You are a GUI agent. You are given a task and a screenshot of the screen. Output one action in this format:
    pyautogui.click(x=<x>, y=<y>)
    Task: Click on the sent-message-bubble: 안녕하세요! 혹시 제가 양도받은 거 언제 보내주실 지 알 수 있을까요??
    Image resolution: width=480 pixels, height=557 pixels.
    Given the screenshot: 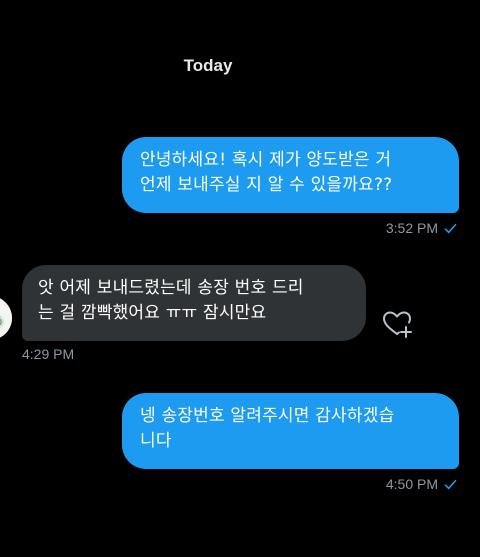 What is the action you would take?
    pyautogui.click(x=290, y=175)
    